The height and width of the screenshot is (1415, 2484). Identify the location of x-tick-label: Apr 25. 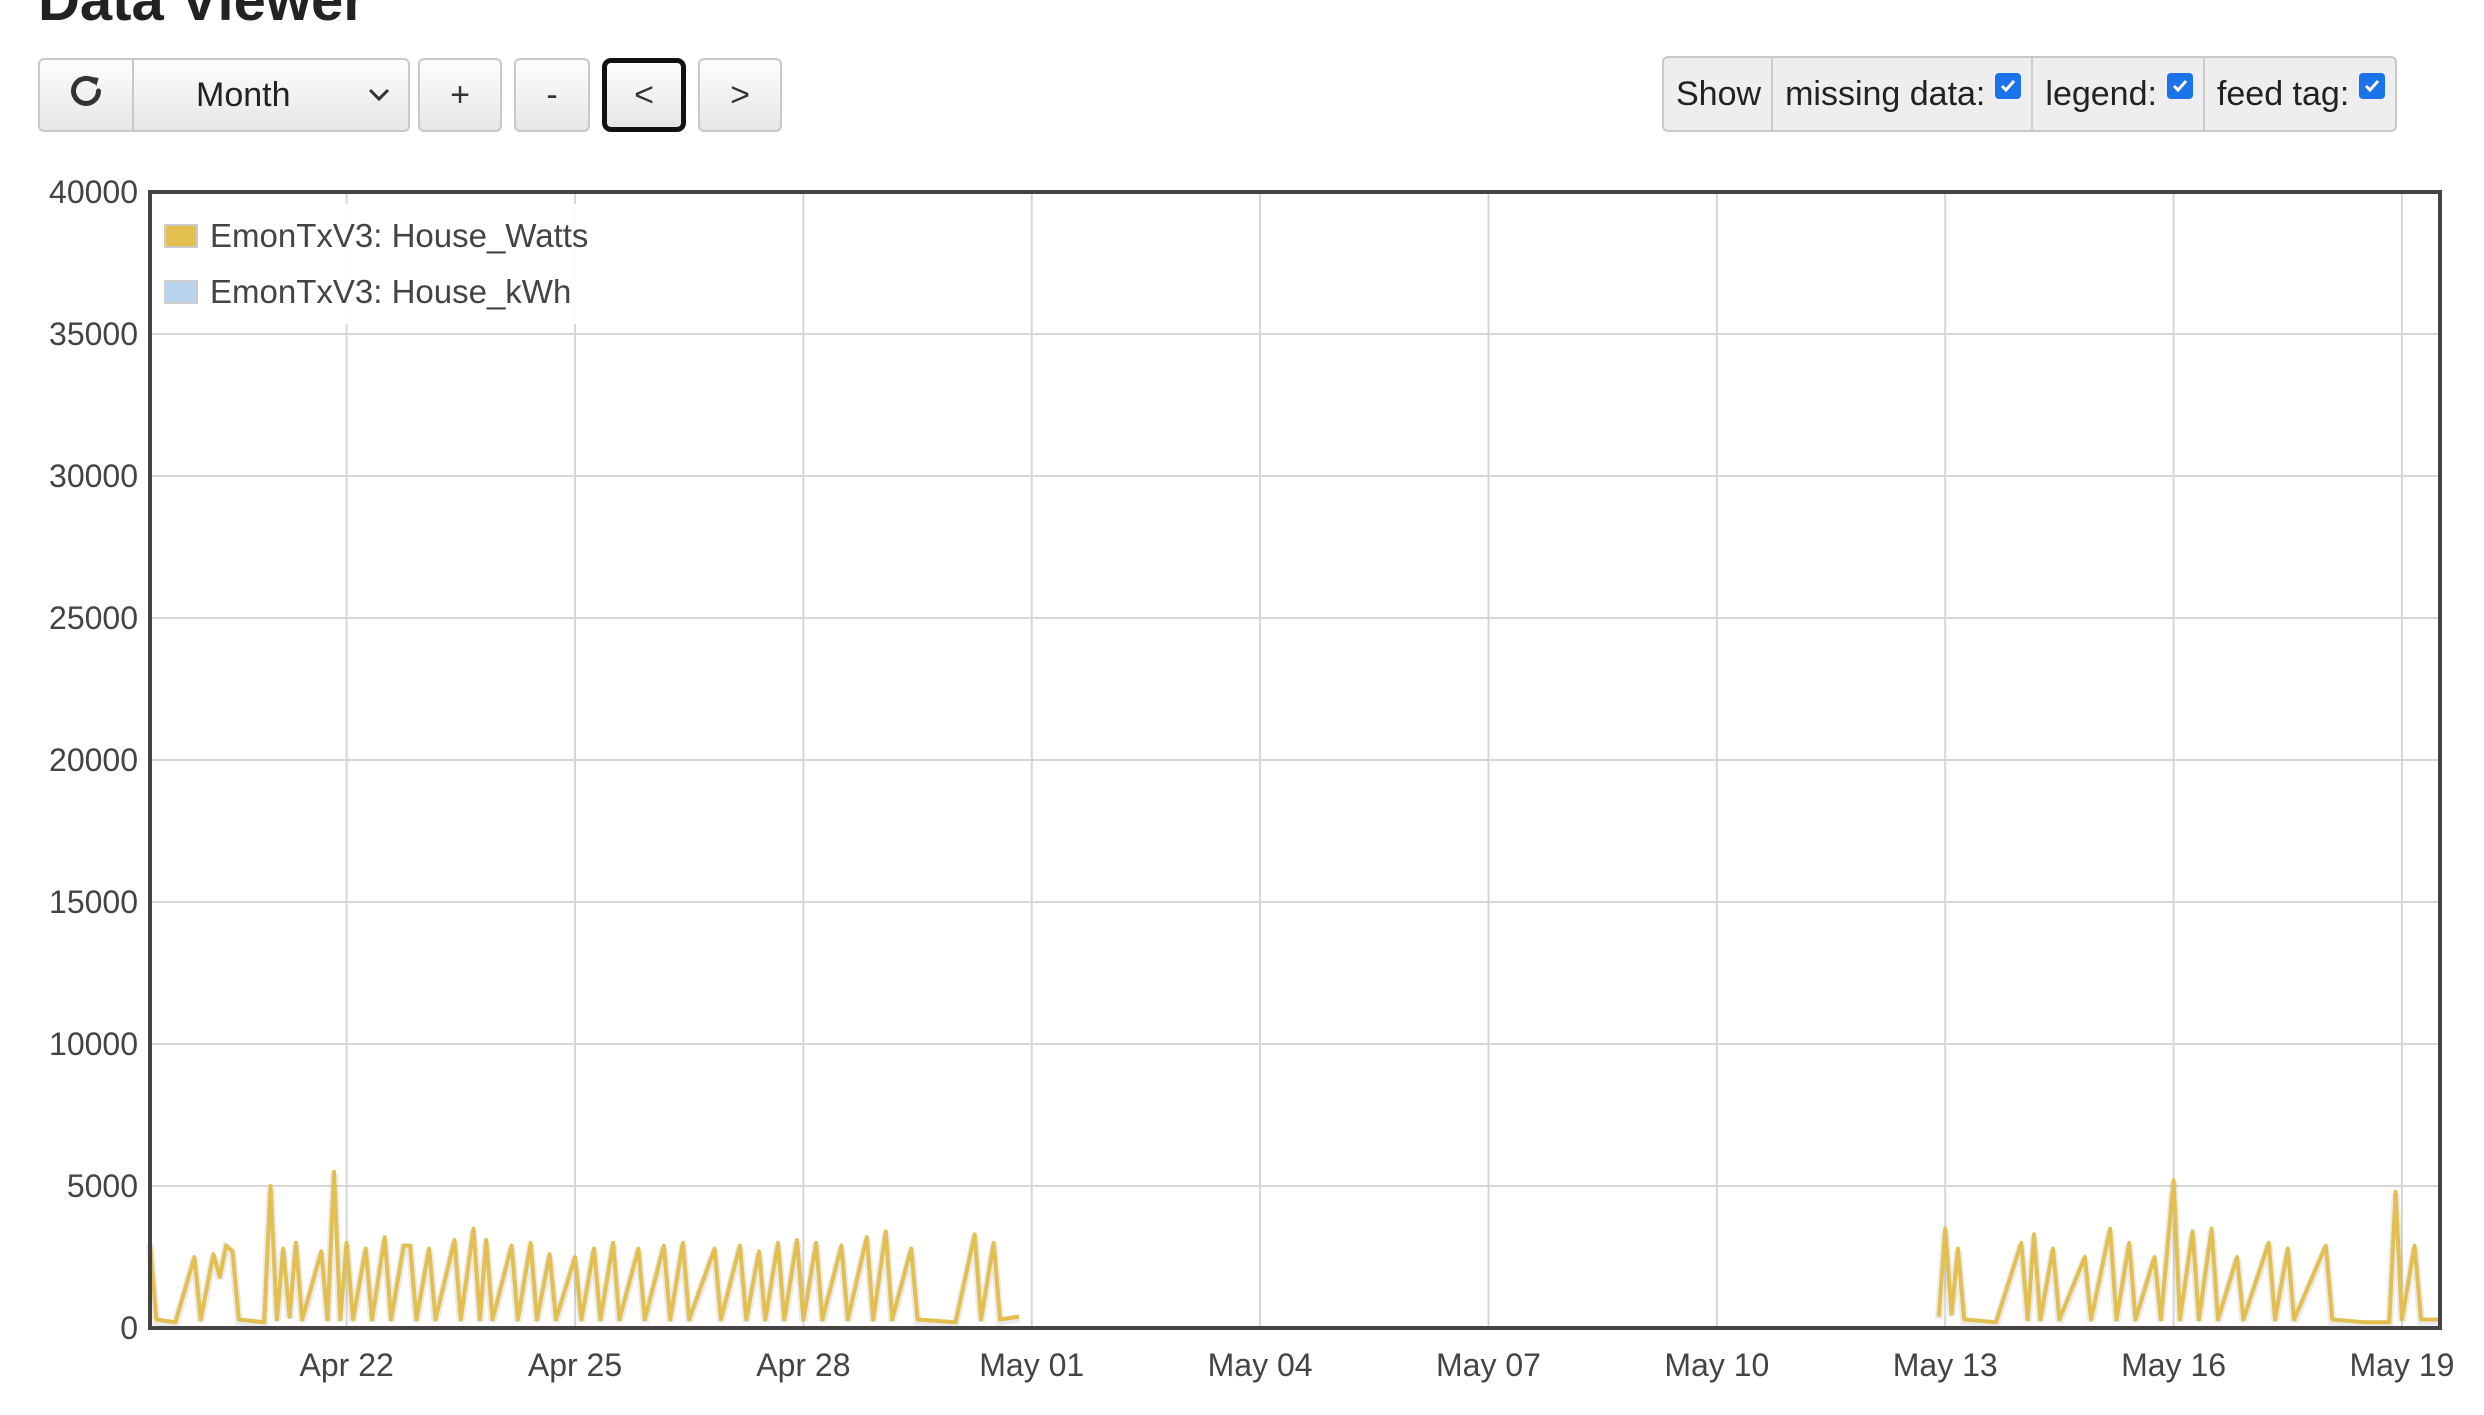
(575, 1365).